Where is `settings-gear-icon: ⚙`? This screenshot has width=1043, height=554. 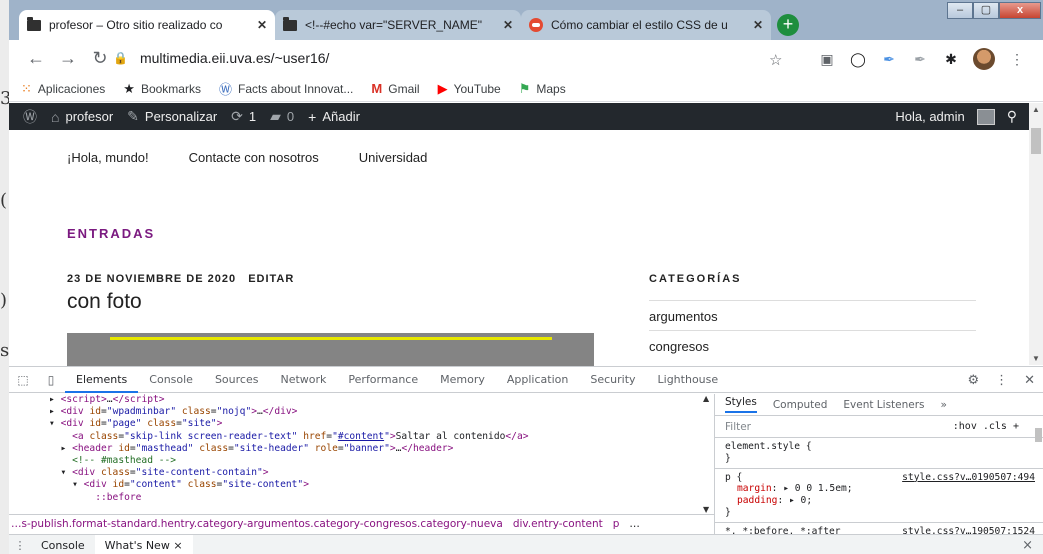
settings-gear-icon: ⚙ is located at coordinates (973, 380).